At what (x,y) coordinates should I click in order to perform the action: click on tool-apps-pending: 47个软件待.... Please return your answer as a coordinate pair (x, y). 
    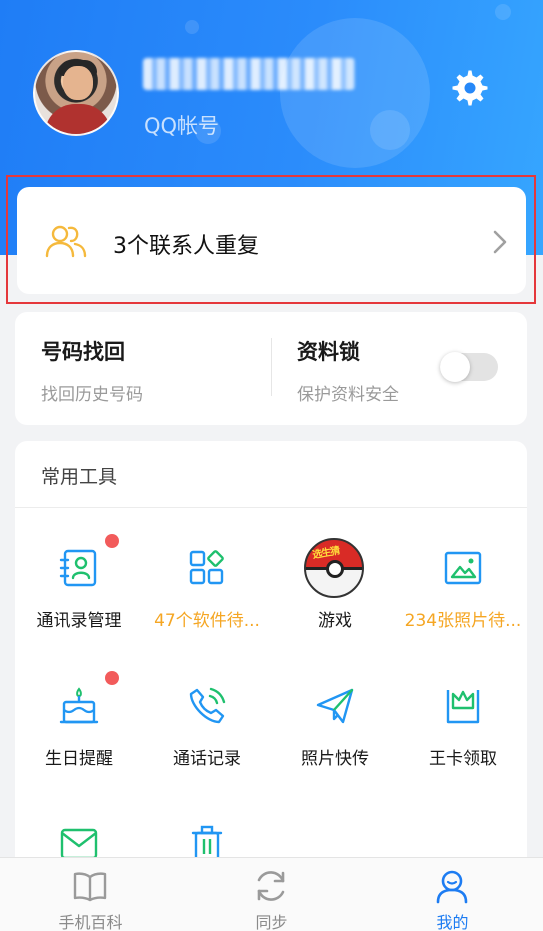
    Looking at the image, I should click on (207, 608).